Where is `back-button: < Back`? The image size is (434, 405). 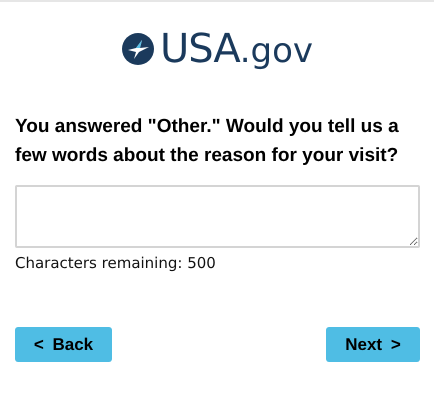
back-button: < Back is located at coordinates (63, 344).